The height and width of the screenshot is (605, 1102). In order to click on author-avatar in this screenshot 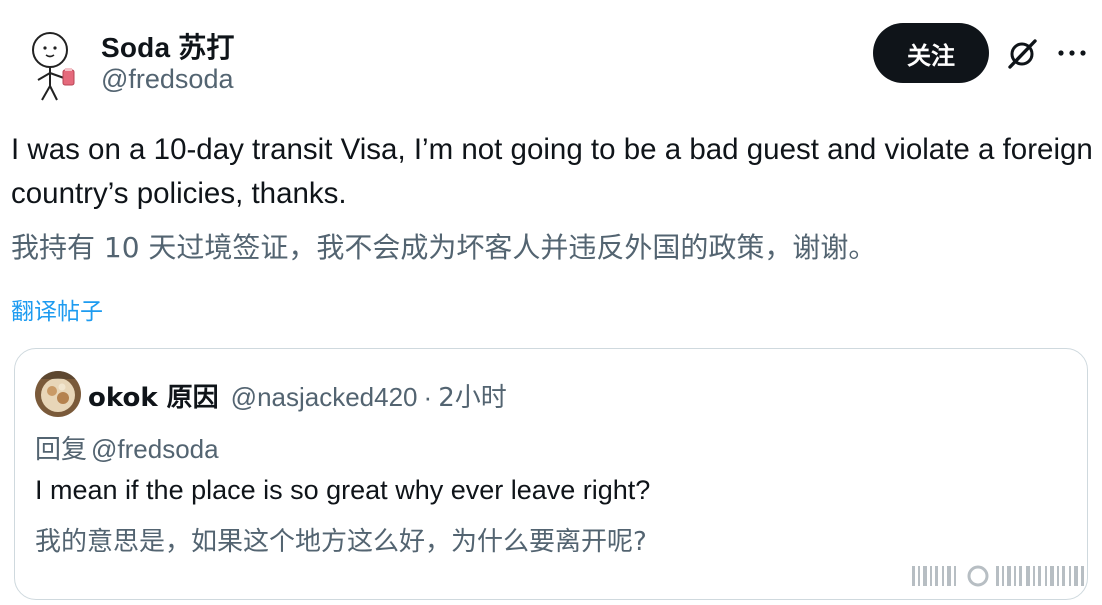, I will do `click(52, 64)`.